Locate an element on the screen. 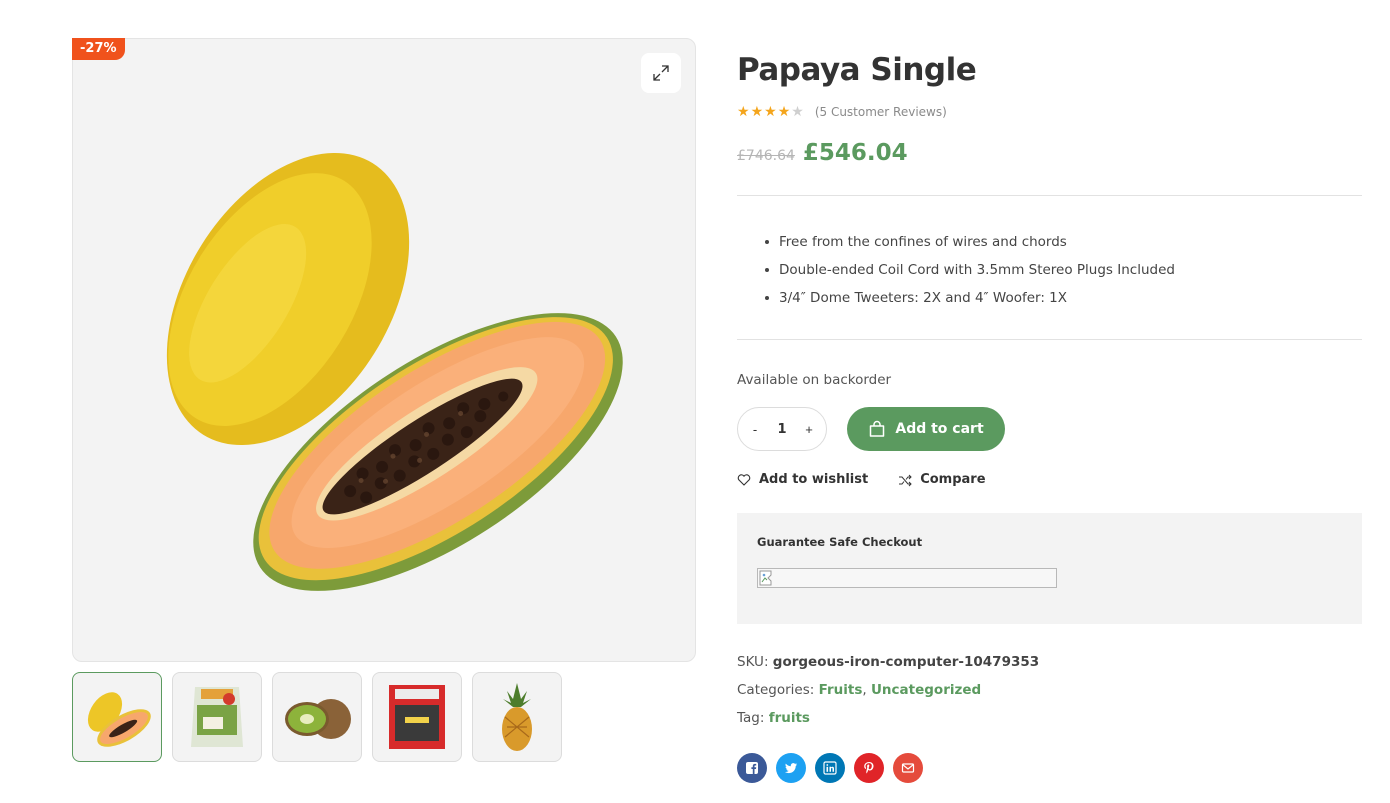  sku-row: SKU: gorgeous-iron-computer-10479353 is located at coordinates (888, 662).